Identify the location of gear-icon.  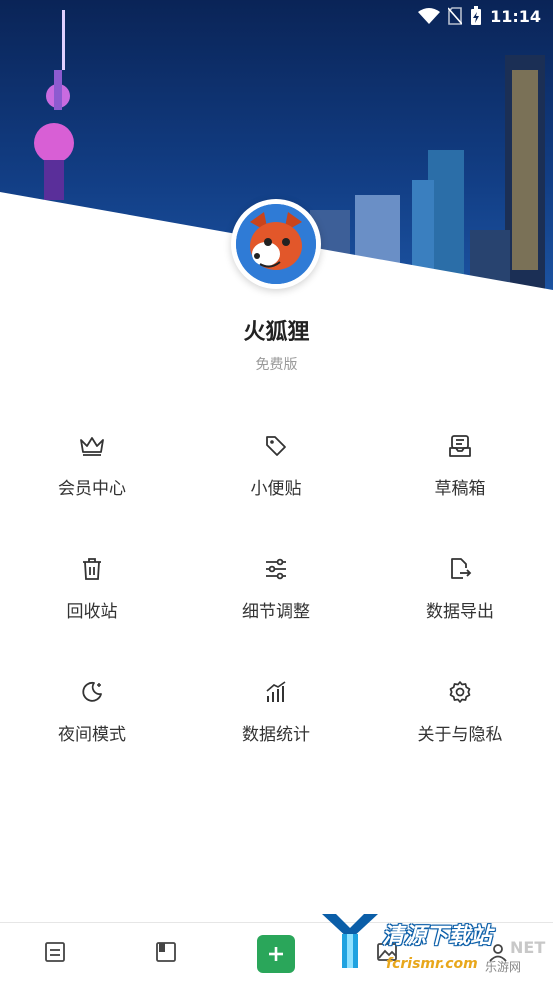
(460, 692).